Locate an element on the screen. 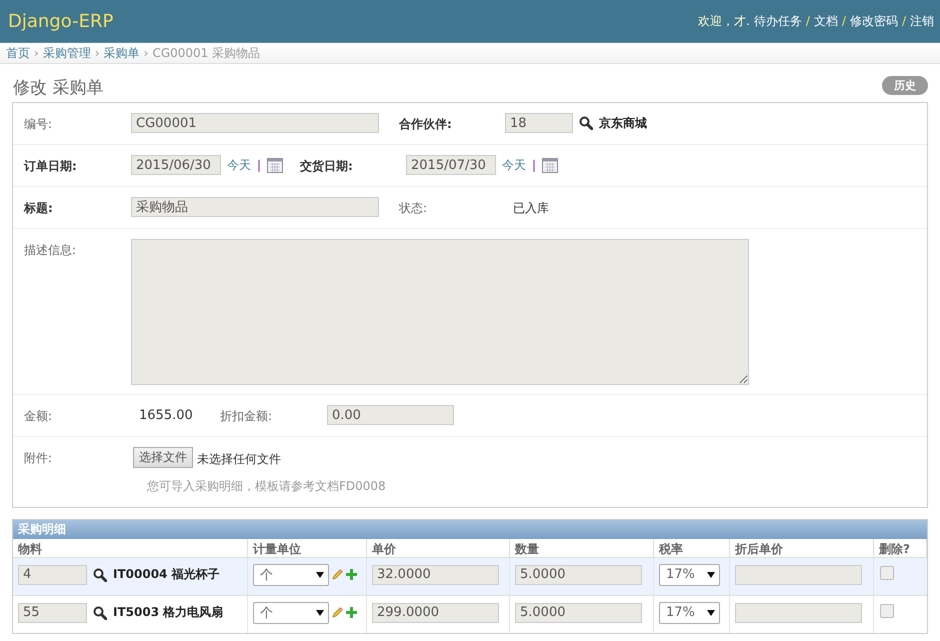 The image size is (940, 641). breadcrumb-link: 首页 is located at coordinates (18, 53).